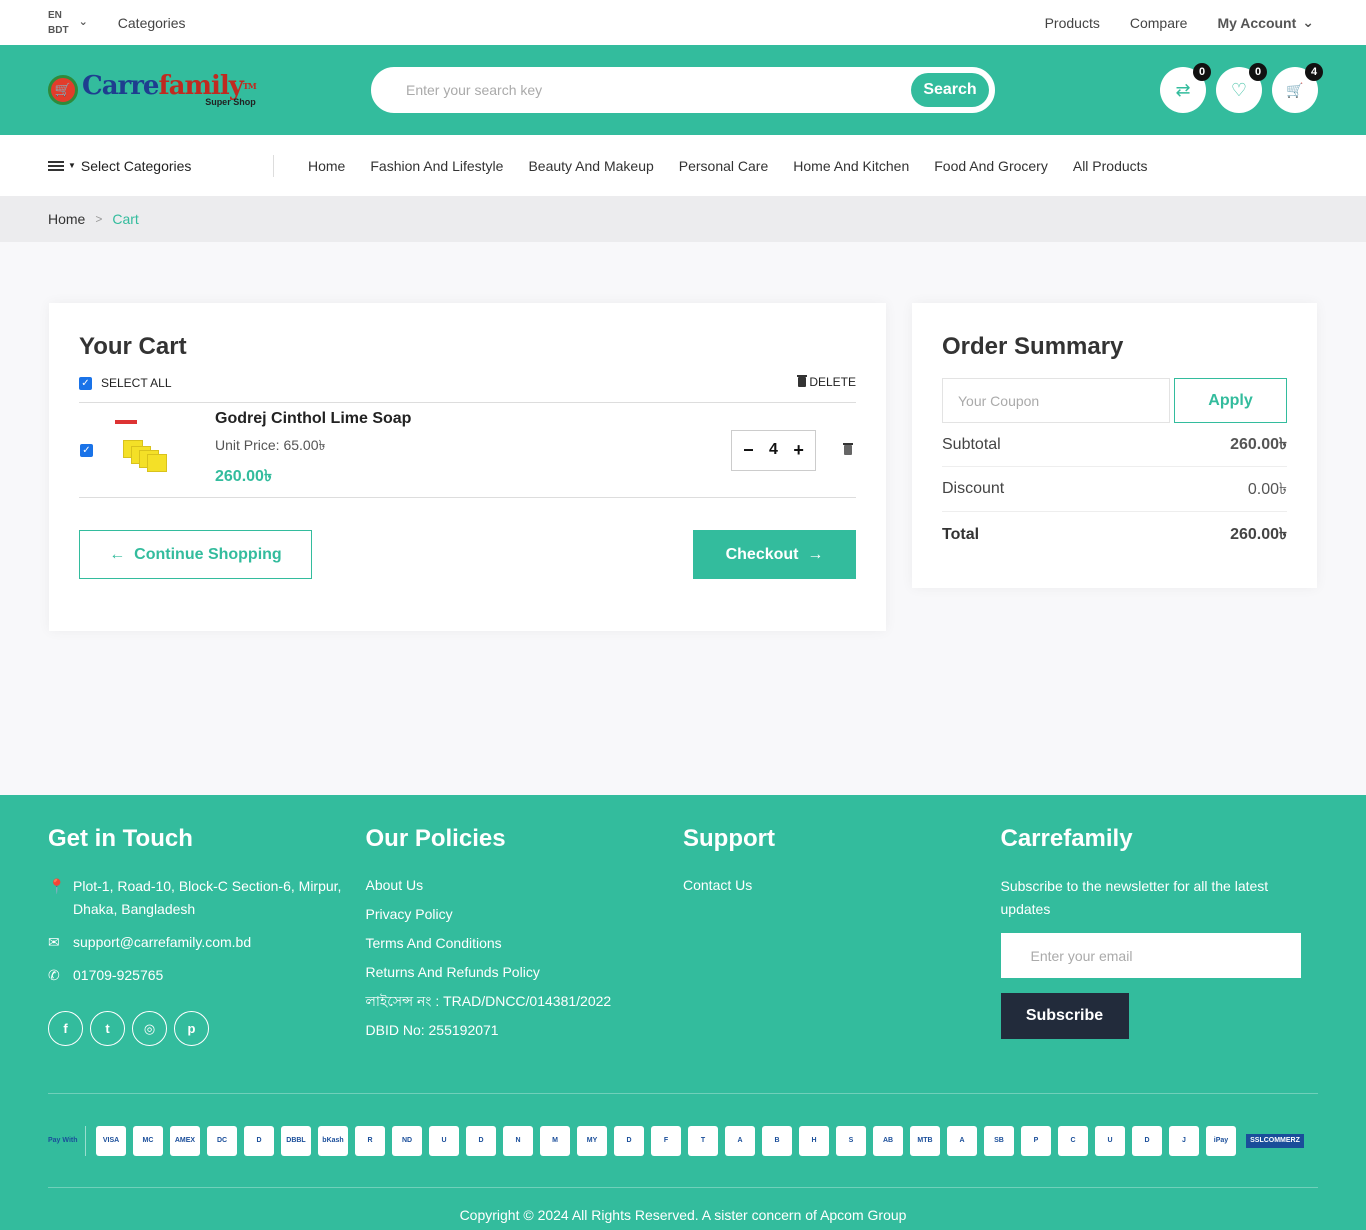  I want to click on payment-logo: H, so click(814, 1140).